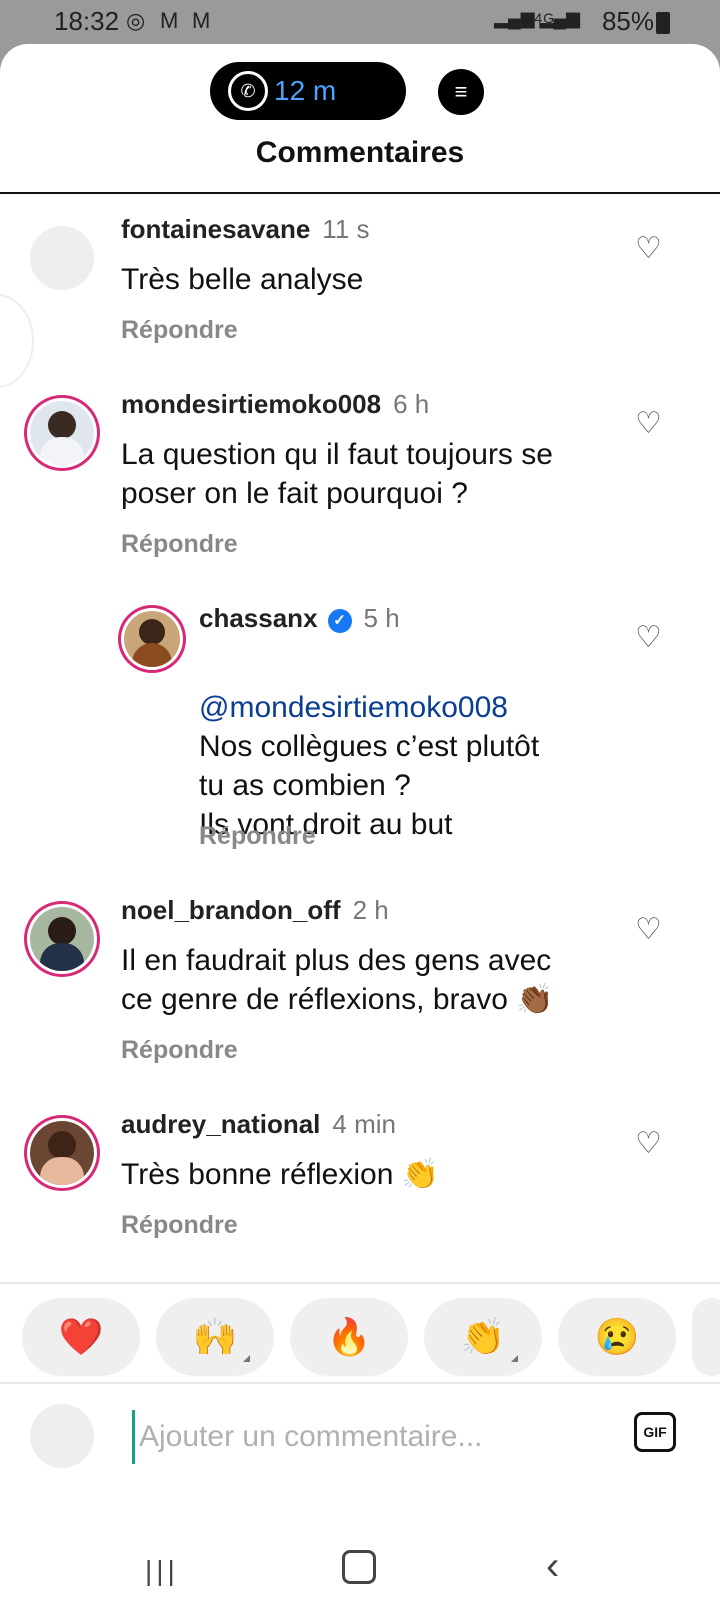 This screenshot has width=720, height=1600. What do you see at coordinates (258, 618) in the screenshot?
I see `username: chassanx` at bounding box center [258, 618].